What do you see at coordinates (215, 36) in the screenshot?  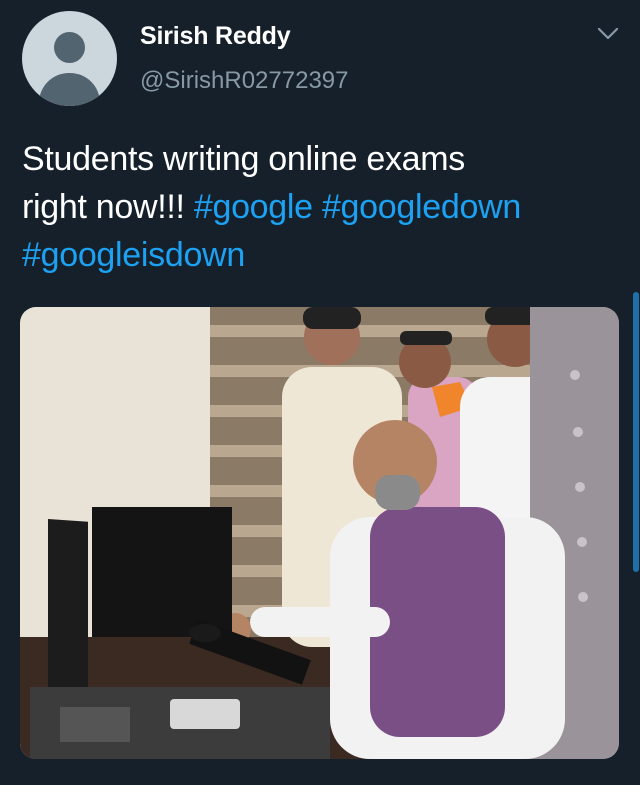 I see `user-name: Sirish Reddy` at bounding box center [215, 36].